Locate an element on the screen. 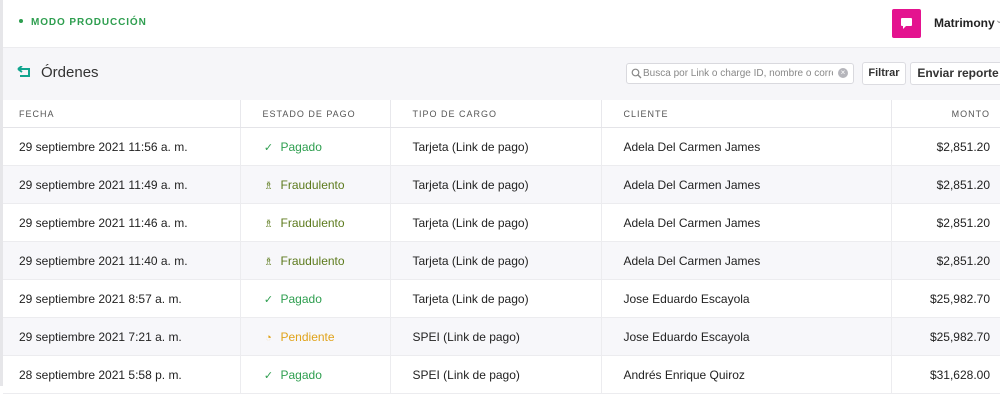 This screenshot has width=1000, height=394. cell-date: 29 septiembre 2021 8:57 a. m. is located at coordinates (122, 298).